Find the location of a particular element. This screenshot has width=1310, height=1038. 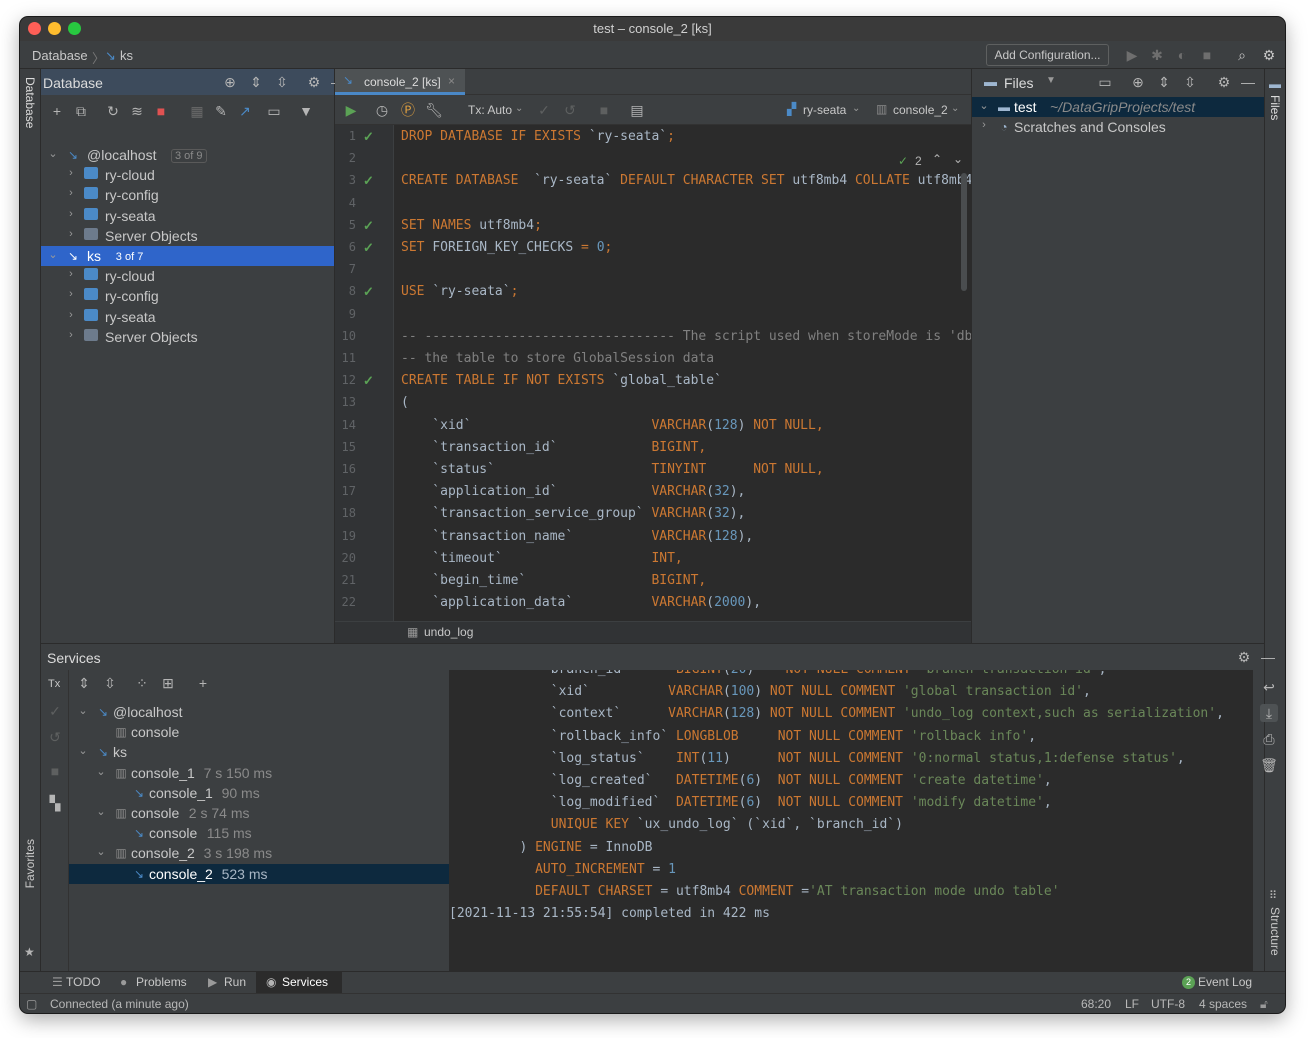

history-icon: ◷ is located at coordinates (382, 110).